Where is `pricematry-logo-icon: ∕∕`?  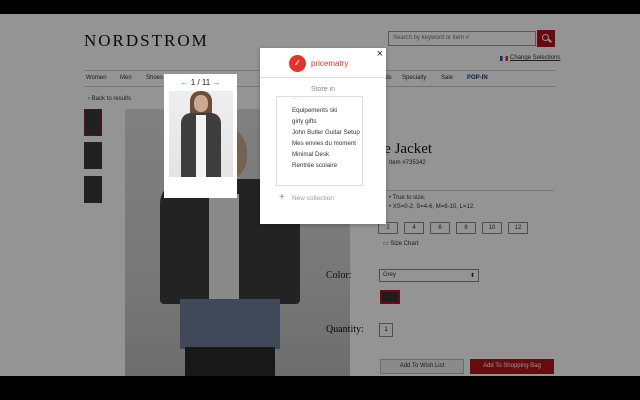 pricematry-logo-icon: ∕∕ is located at coordinates (297, 63).